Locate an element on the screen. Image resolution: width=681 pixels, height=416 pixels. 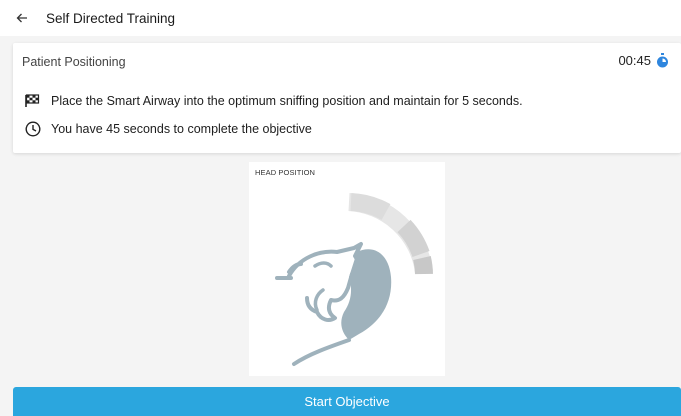
timer-value: 00:45 is located at coordinates (634, 60).